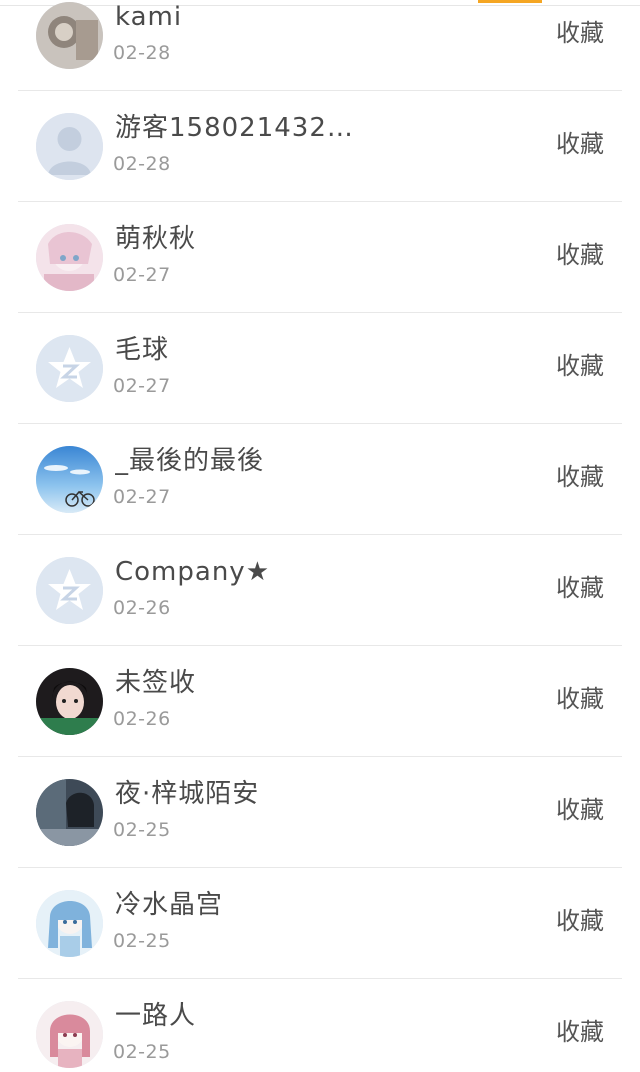 The width and height of the screenshot is (640, 1072). I want to click on list-item: 毛球 02-27 收藏, so click(320, 368).